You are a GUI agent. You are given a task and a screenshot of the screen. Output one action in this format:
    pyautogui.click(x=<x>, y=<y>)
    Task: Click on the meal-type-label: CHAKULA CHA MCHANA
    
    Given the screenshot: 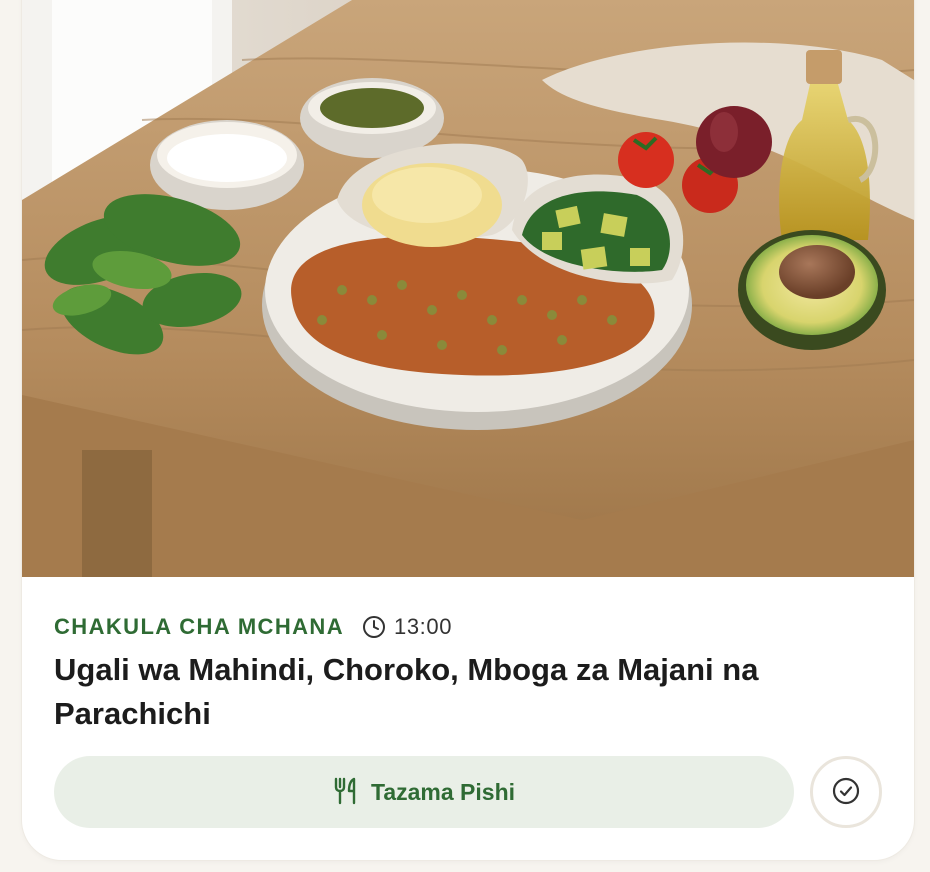 What is the action you would take?
    pyautogui.click(x=199, y=626)
    